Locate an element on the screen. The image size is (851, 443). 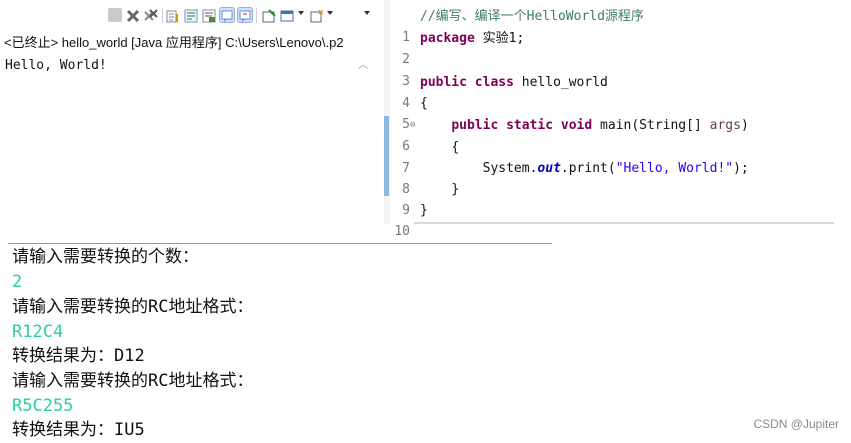
output-divider is located at coordinates (280, 243).